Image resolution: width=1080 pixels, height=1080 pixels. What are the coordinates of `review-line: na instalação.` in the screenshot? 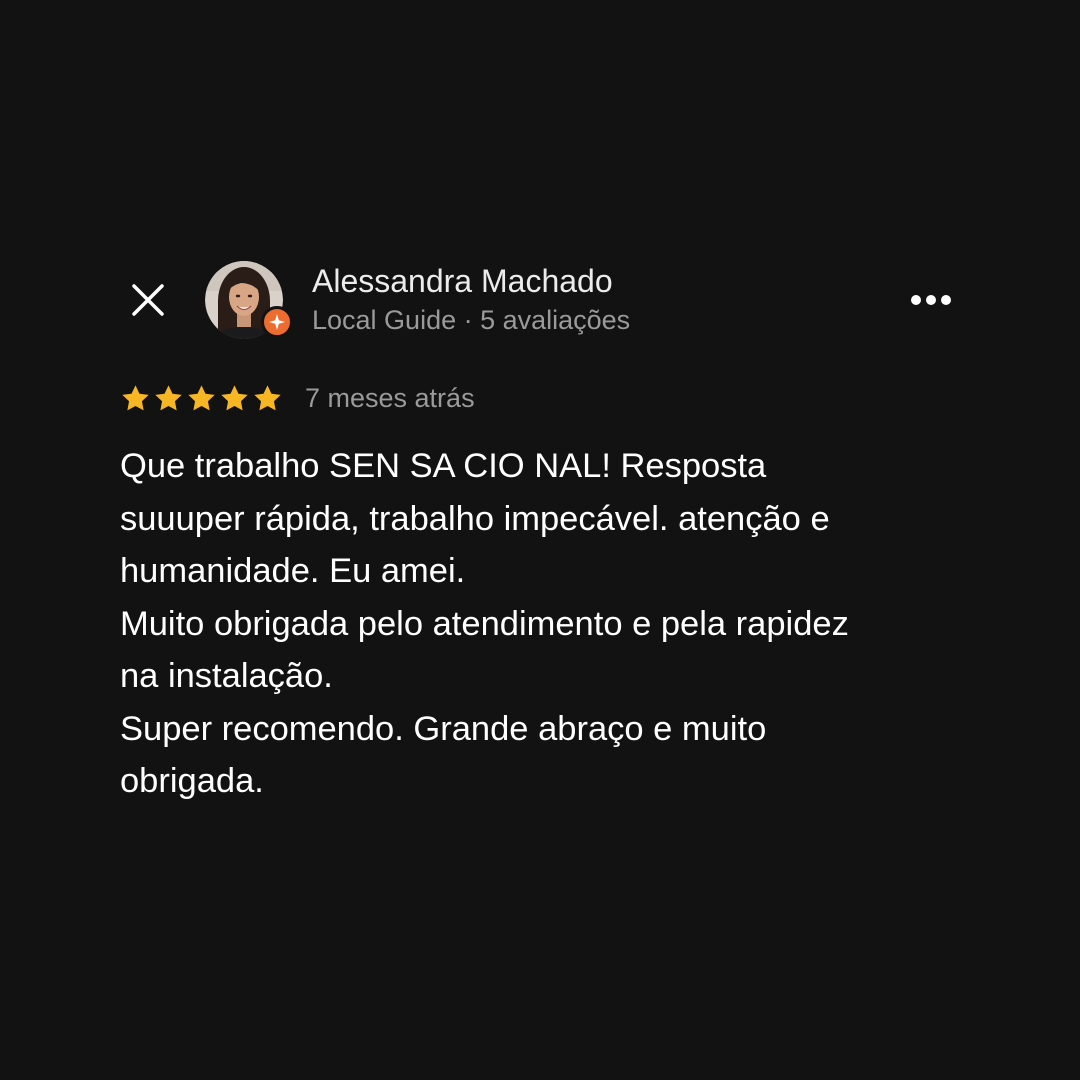 It's located at (226, 676).